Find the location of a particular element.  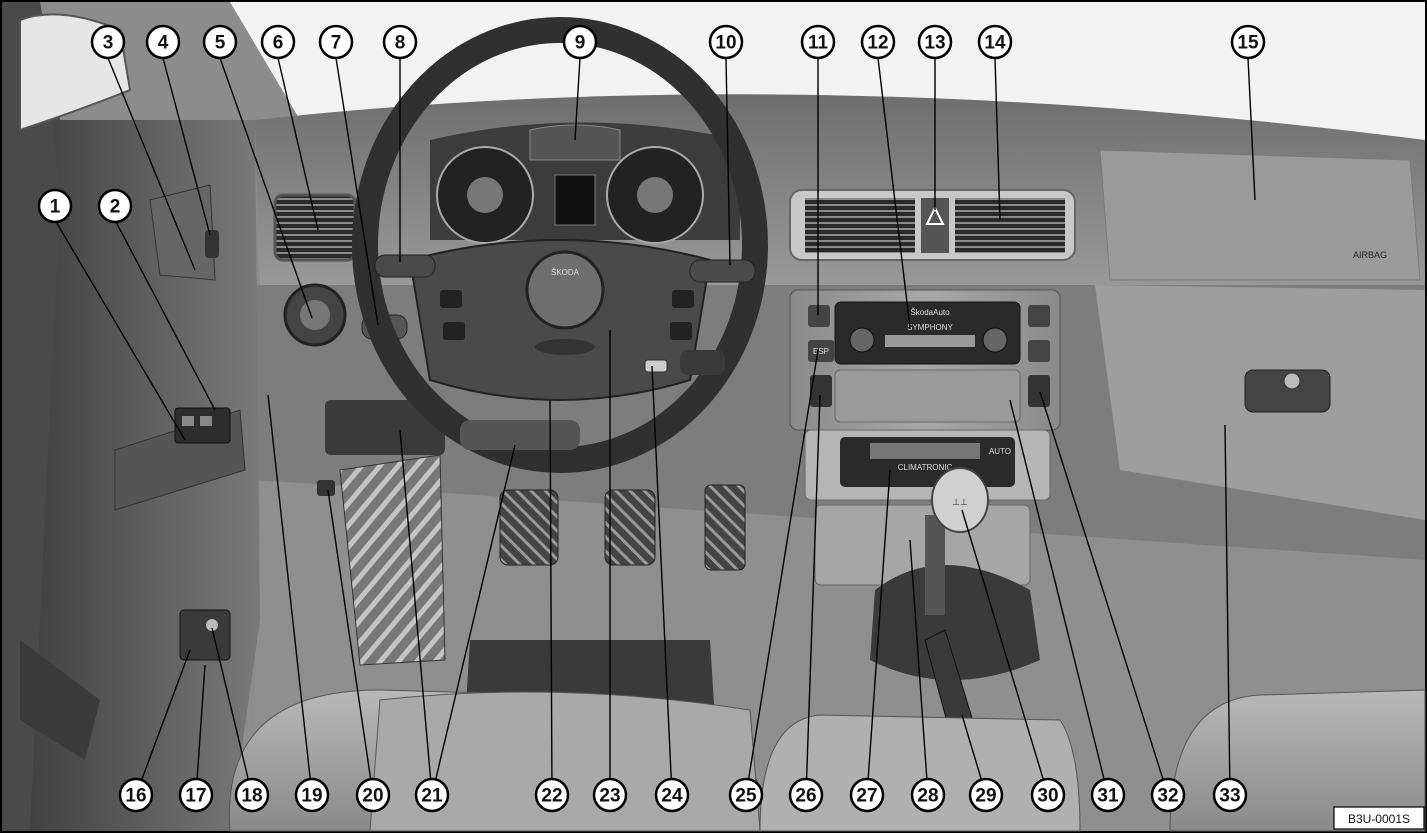

brake-pedal is located at coordinates (630, 527).